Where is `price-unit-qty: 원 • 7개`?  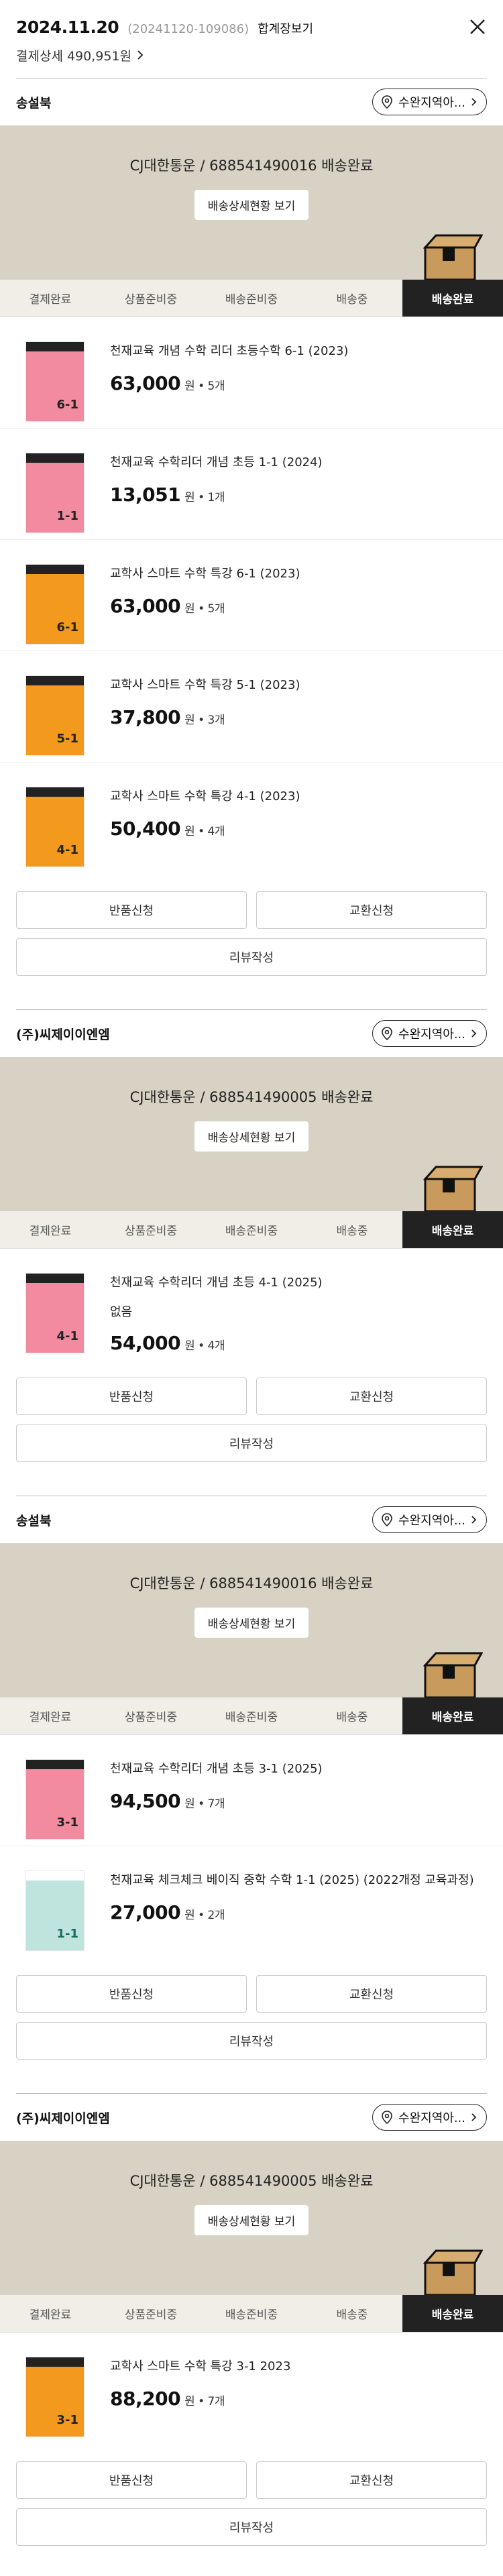 price-unit-qty: 원 • 7개 is located at coordinates (204, 2401).